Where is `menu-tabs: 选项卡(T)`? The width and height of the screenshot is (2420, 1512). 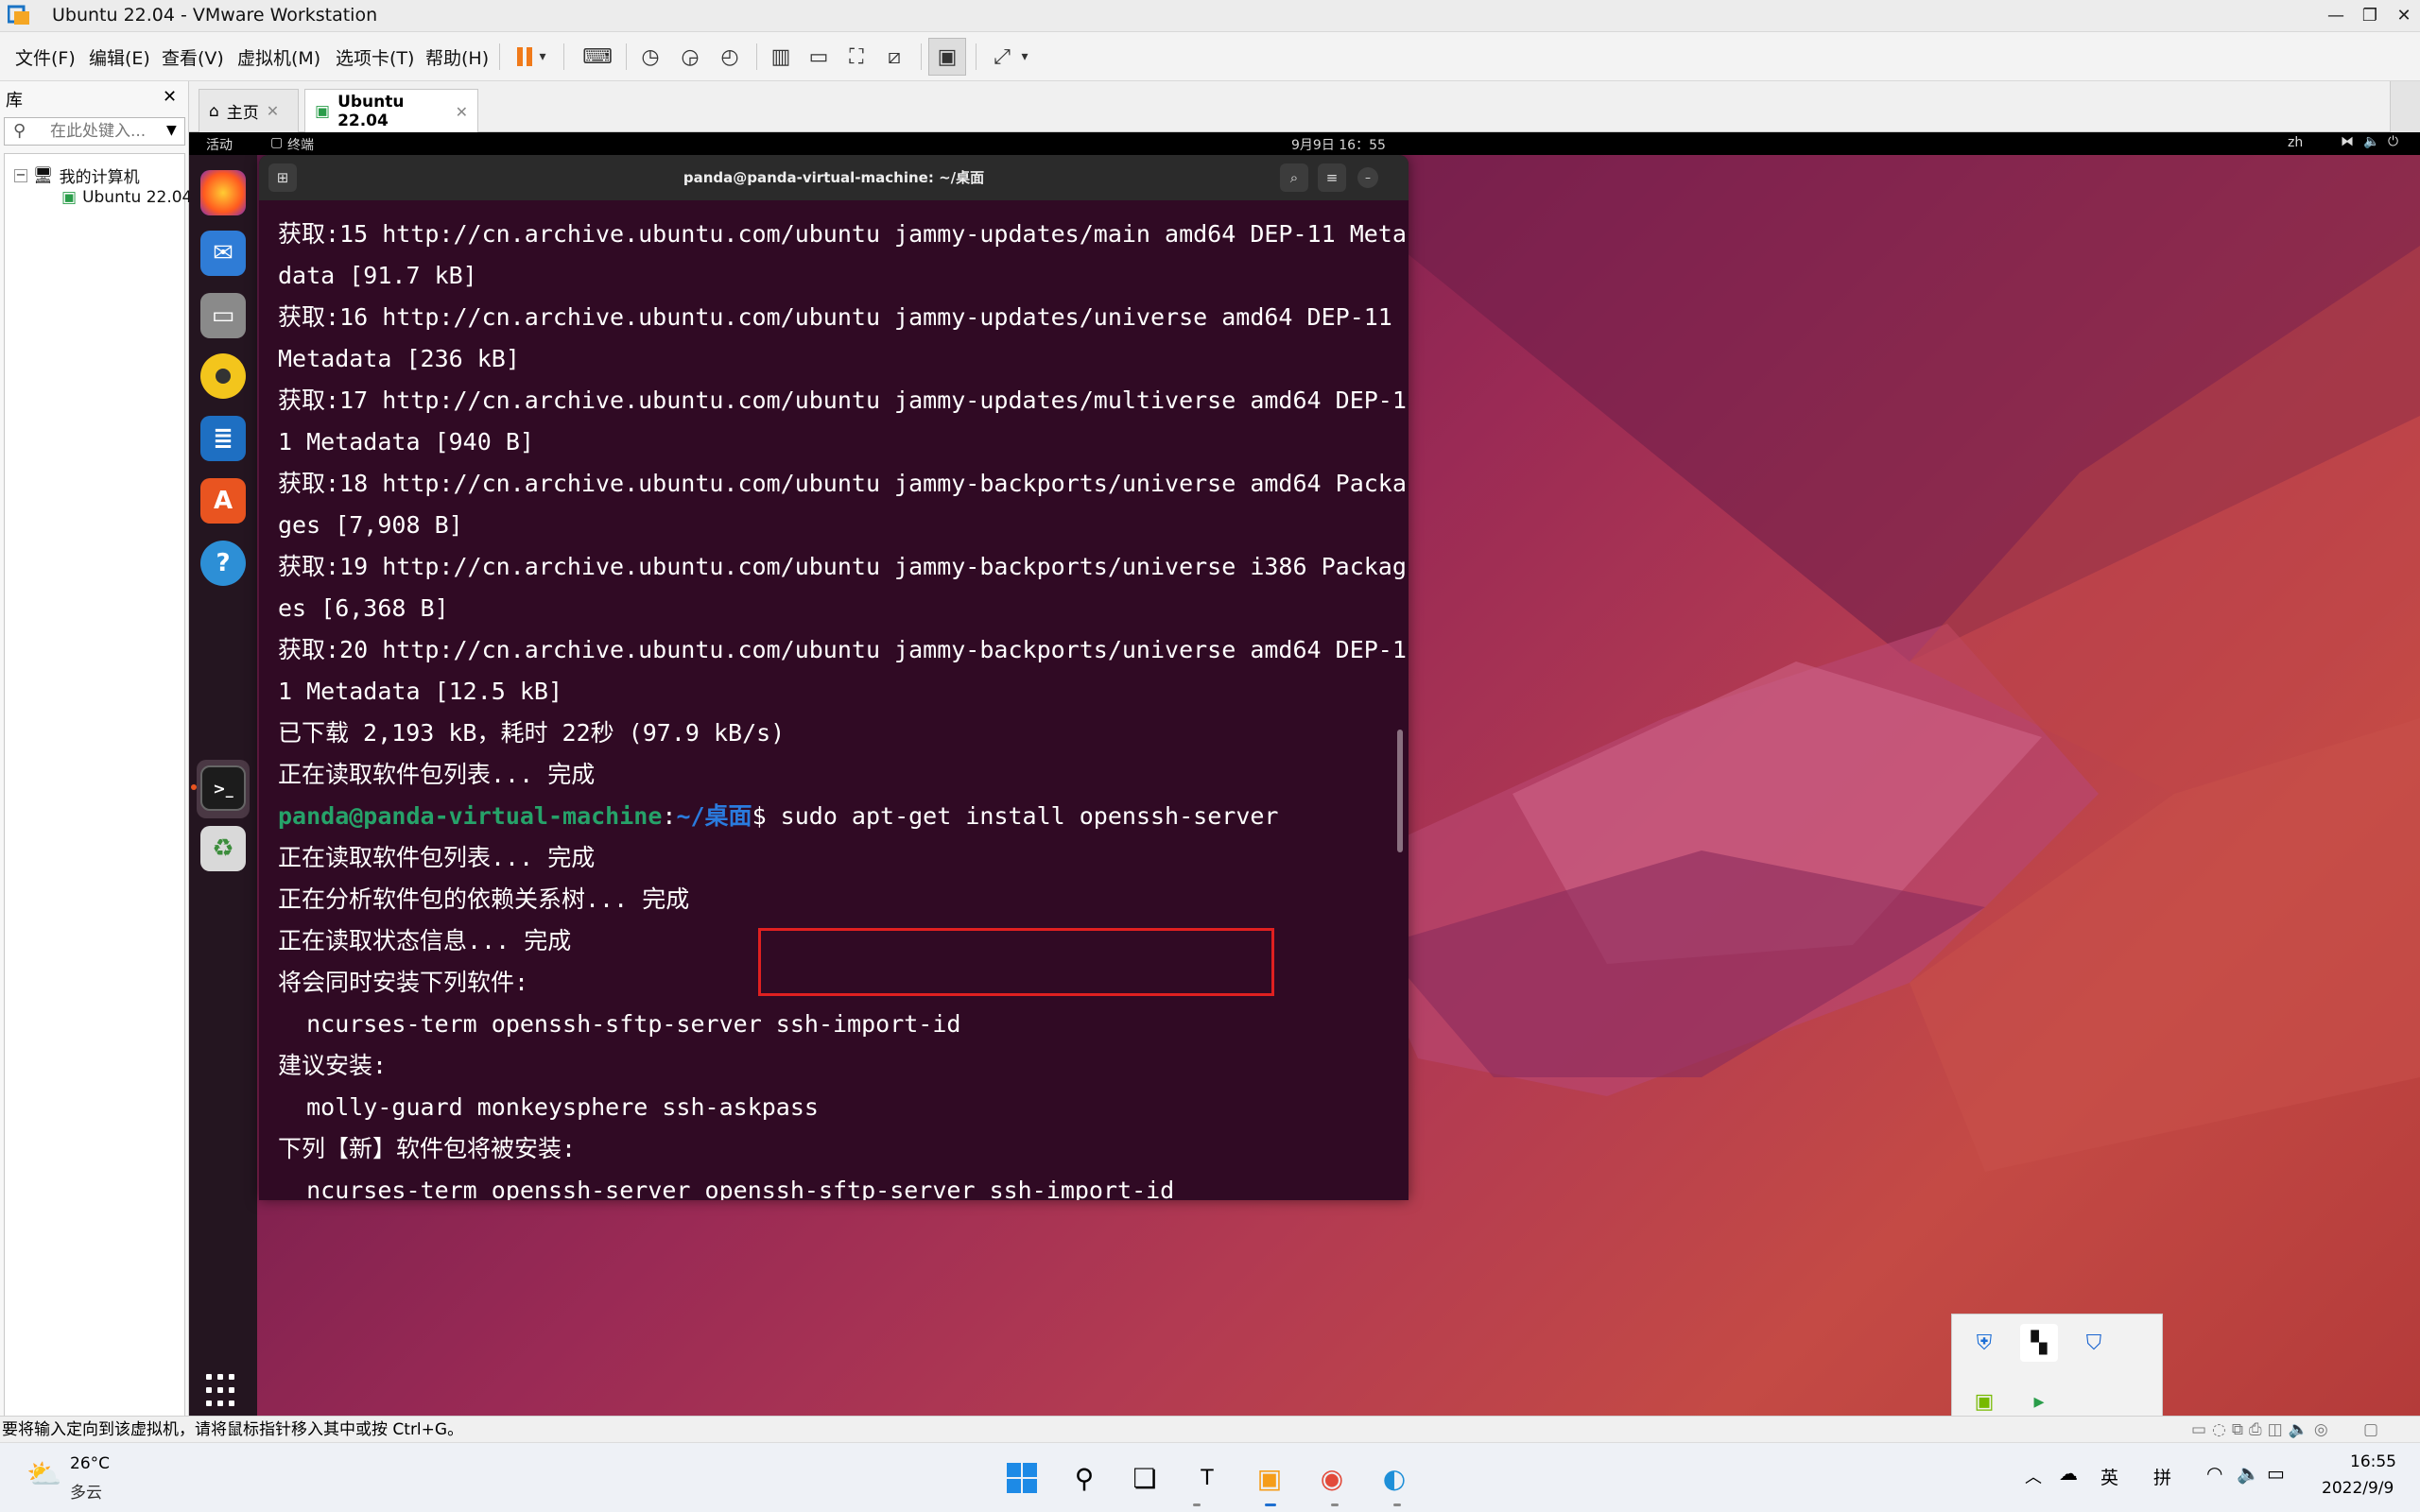 menu-tabs: 选项卡(T) is located at coordinates (375, 57).